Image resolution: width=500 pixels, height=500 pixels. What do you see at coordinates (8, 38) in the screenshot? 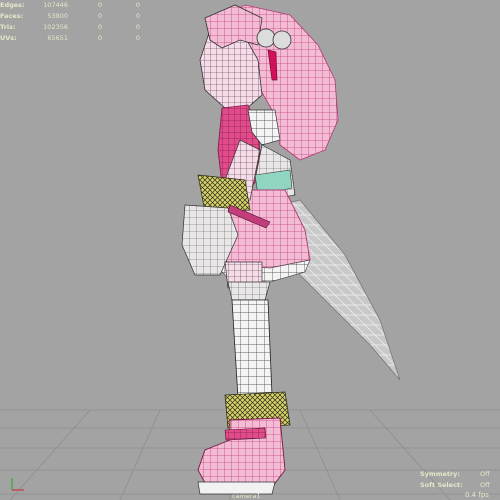
I see `stat-label: UVs:` at bounding box center [8, 38].